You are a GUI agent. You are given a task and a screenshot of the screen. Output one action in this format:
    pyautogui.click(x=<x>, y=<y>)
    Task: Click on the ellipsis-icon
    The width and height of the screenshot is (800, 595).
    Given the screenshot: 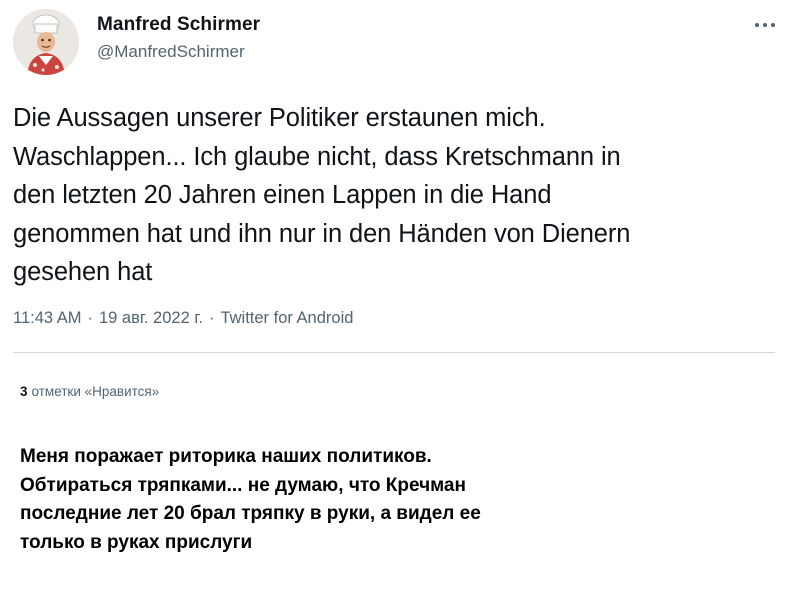 What is the action you would take?
    pyautogui.click(x=765, y=25)
    